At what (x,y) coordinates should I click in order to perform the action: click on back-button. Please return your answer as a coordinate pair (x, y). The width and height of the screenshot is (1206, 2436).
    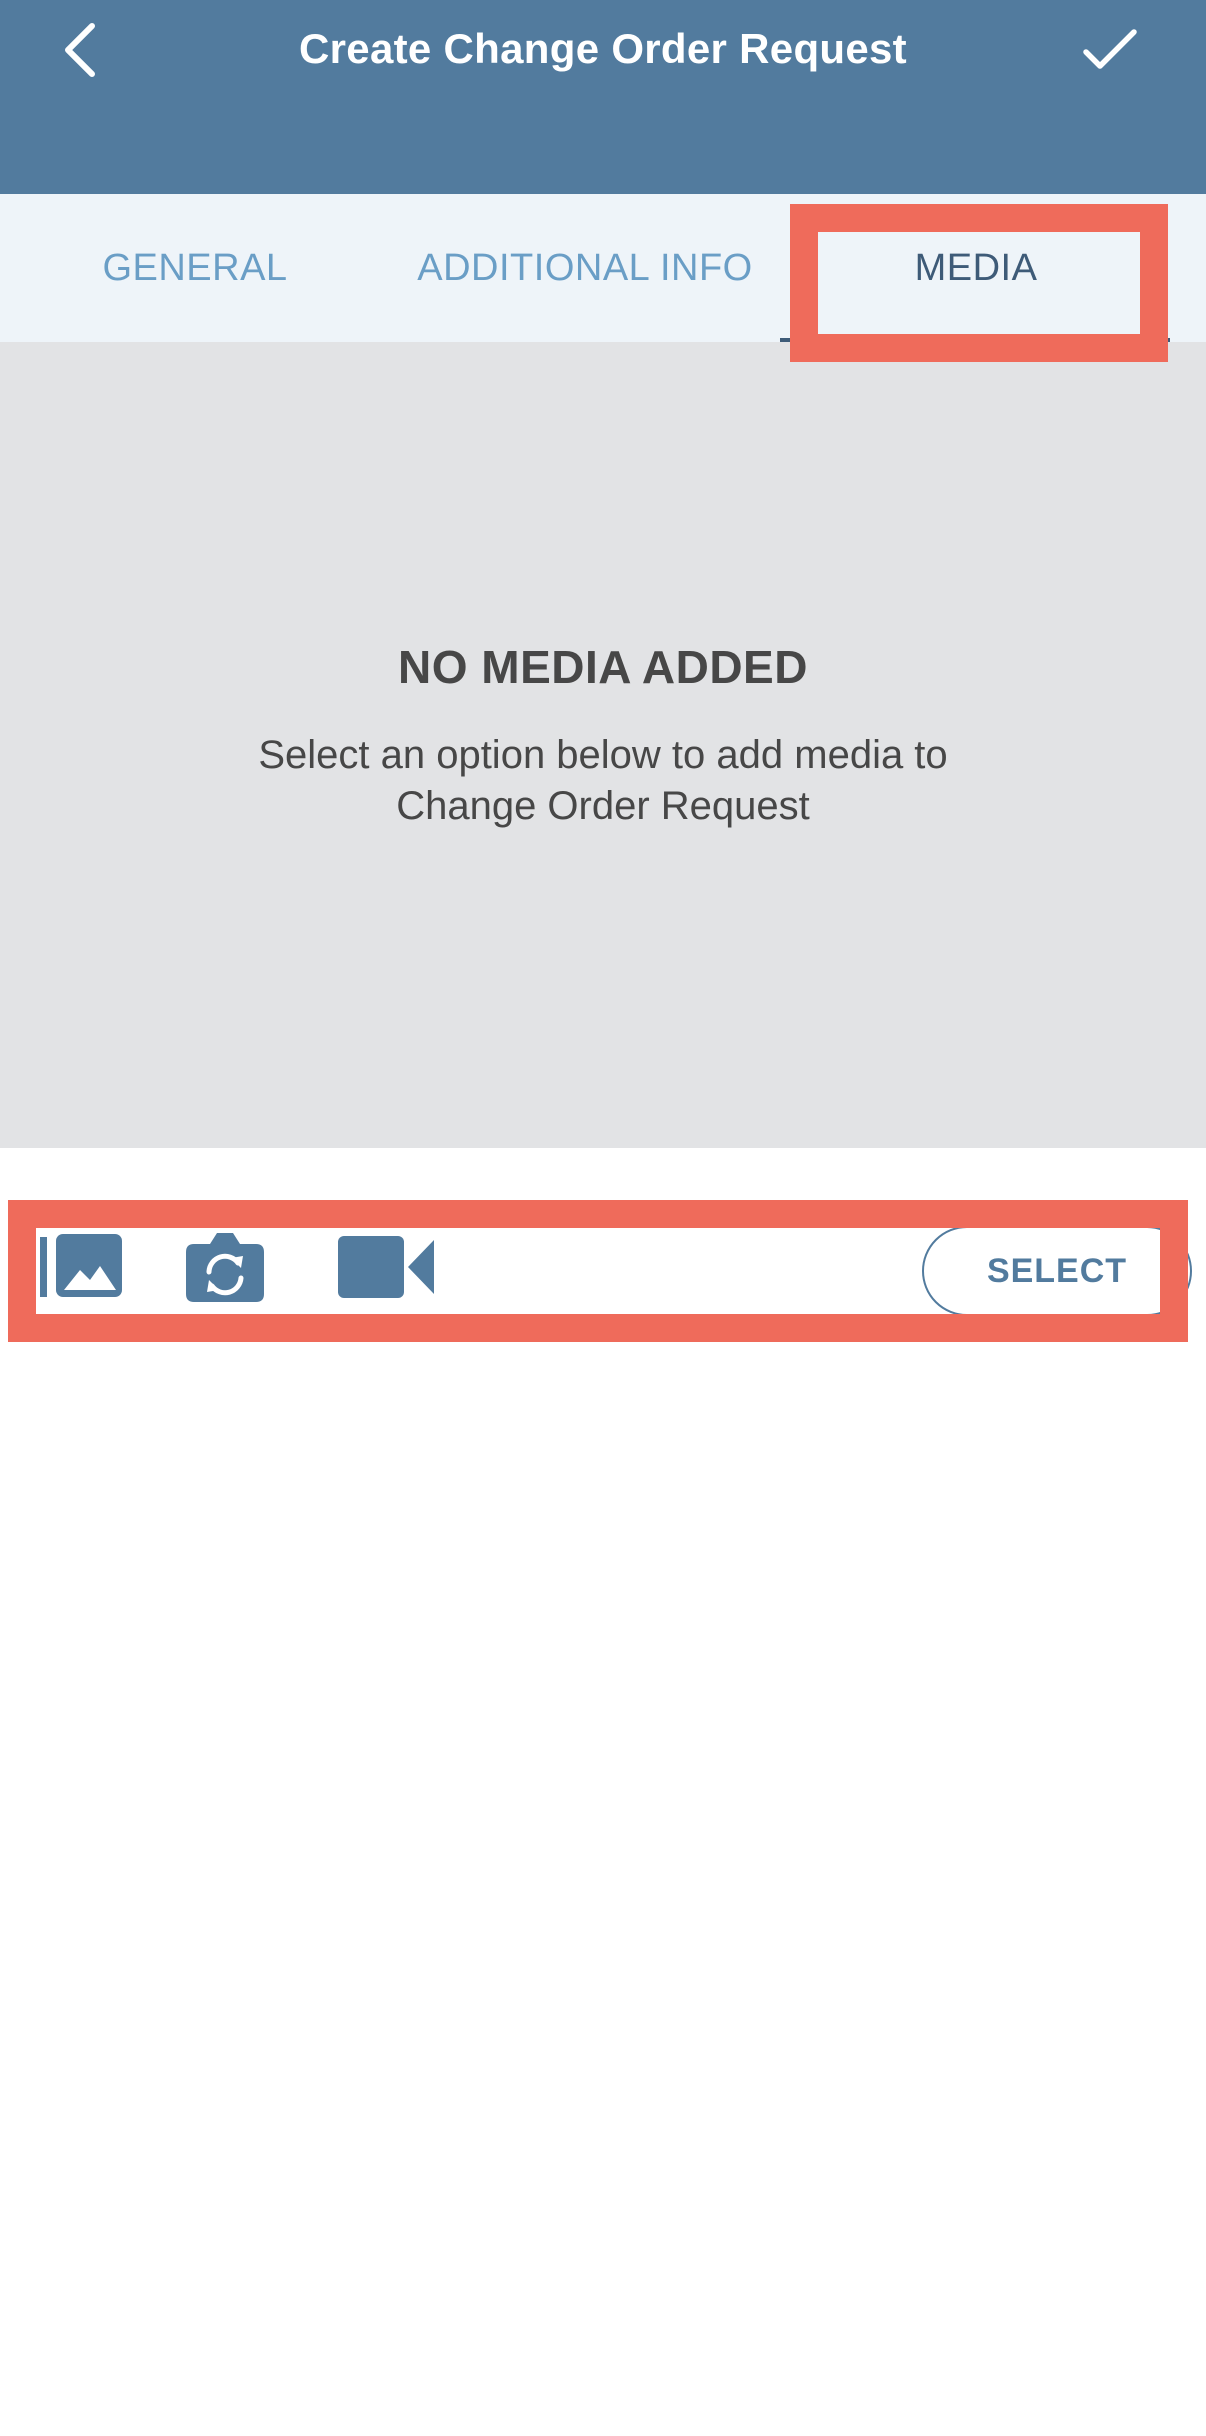
    Looking at the image, I should click on (80, 50).